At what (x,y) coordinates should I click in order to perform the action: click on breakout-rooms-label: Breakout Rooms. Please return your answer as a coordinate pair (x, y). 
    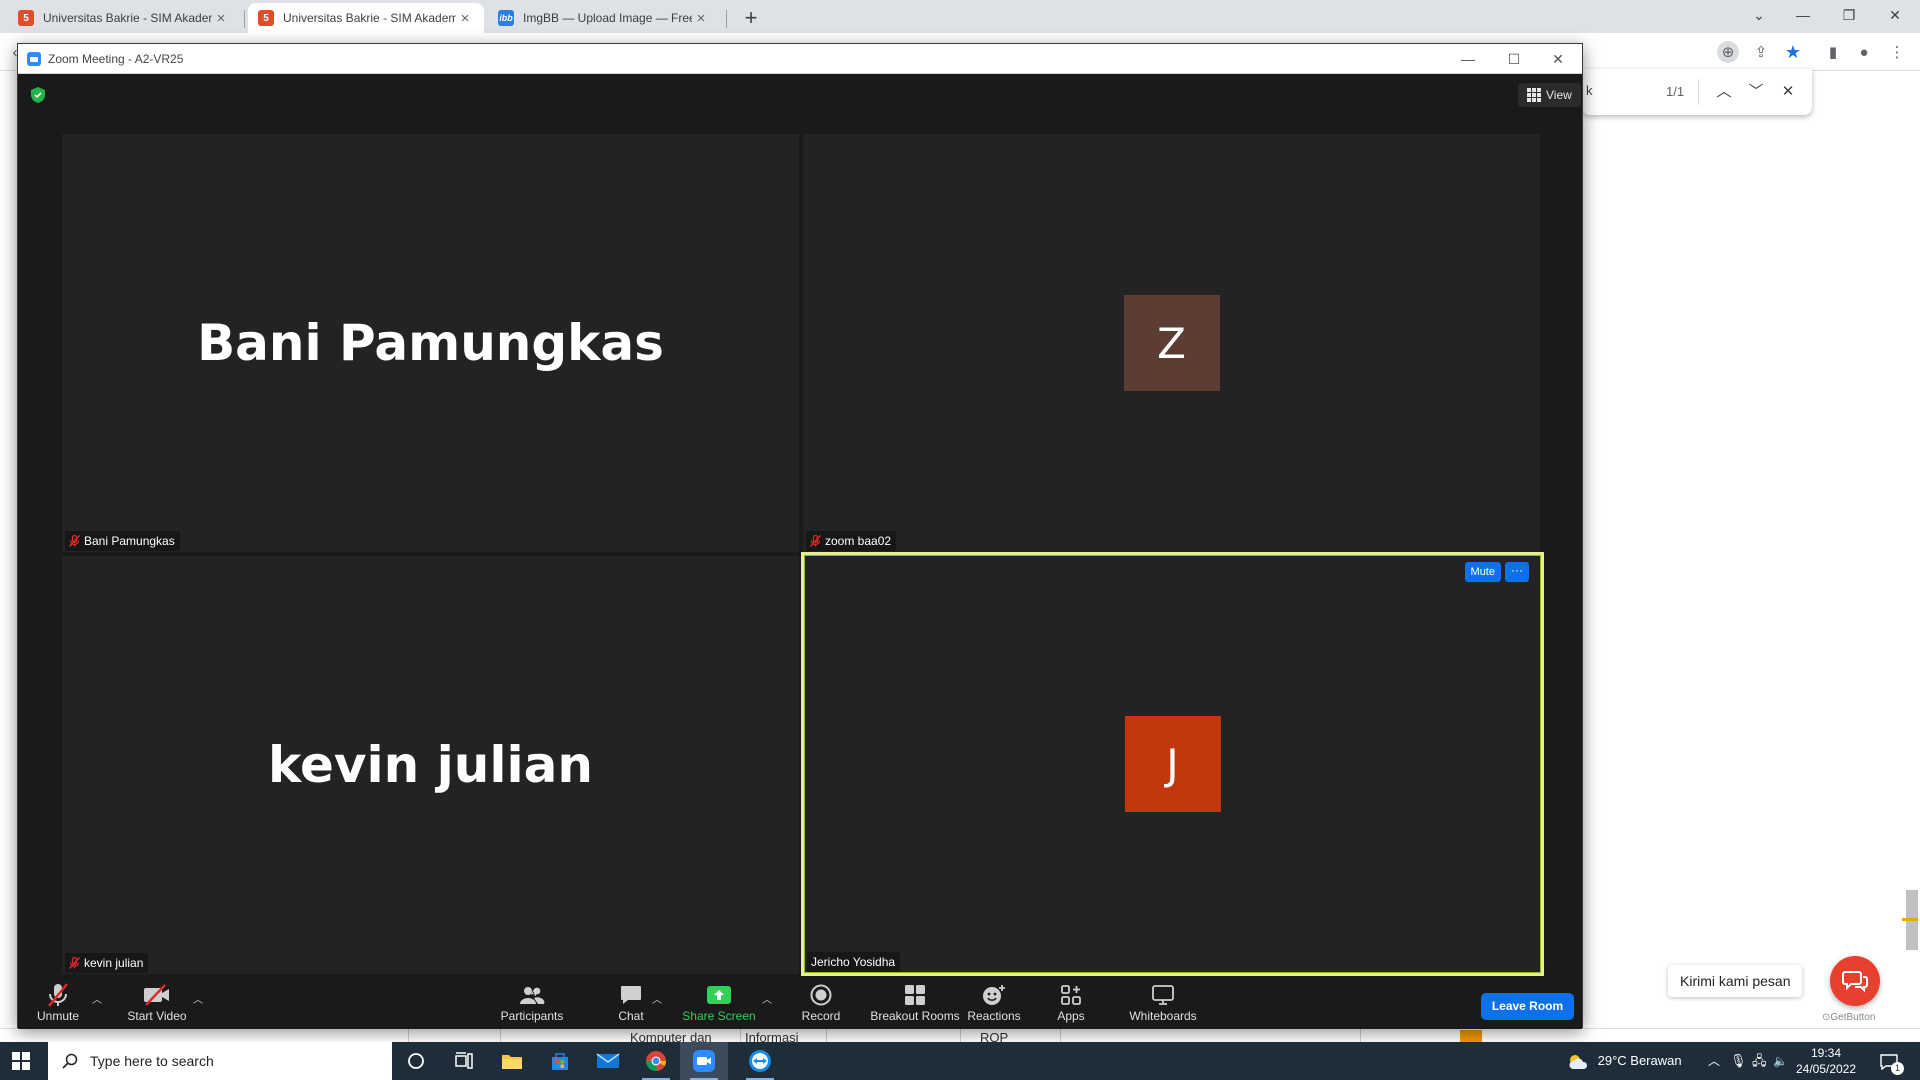
    Looking at the image, I should click on (915, 1016).